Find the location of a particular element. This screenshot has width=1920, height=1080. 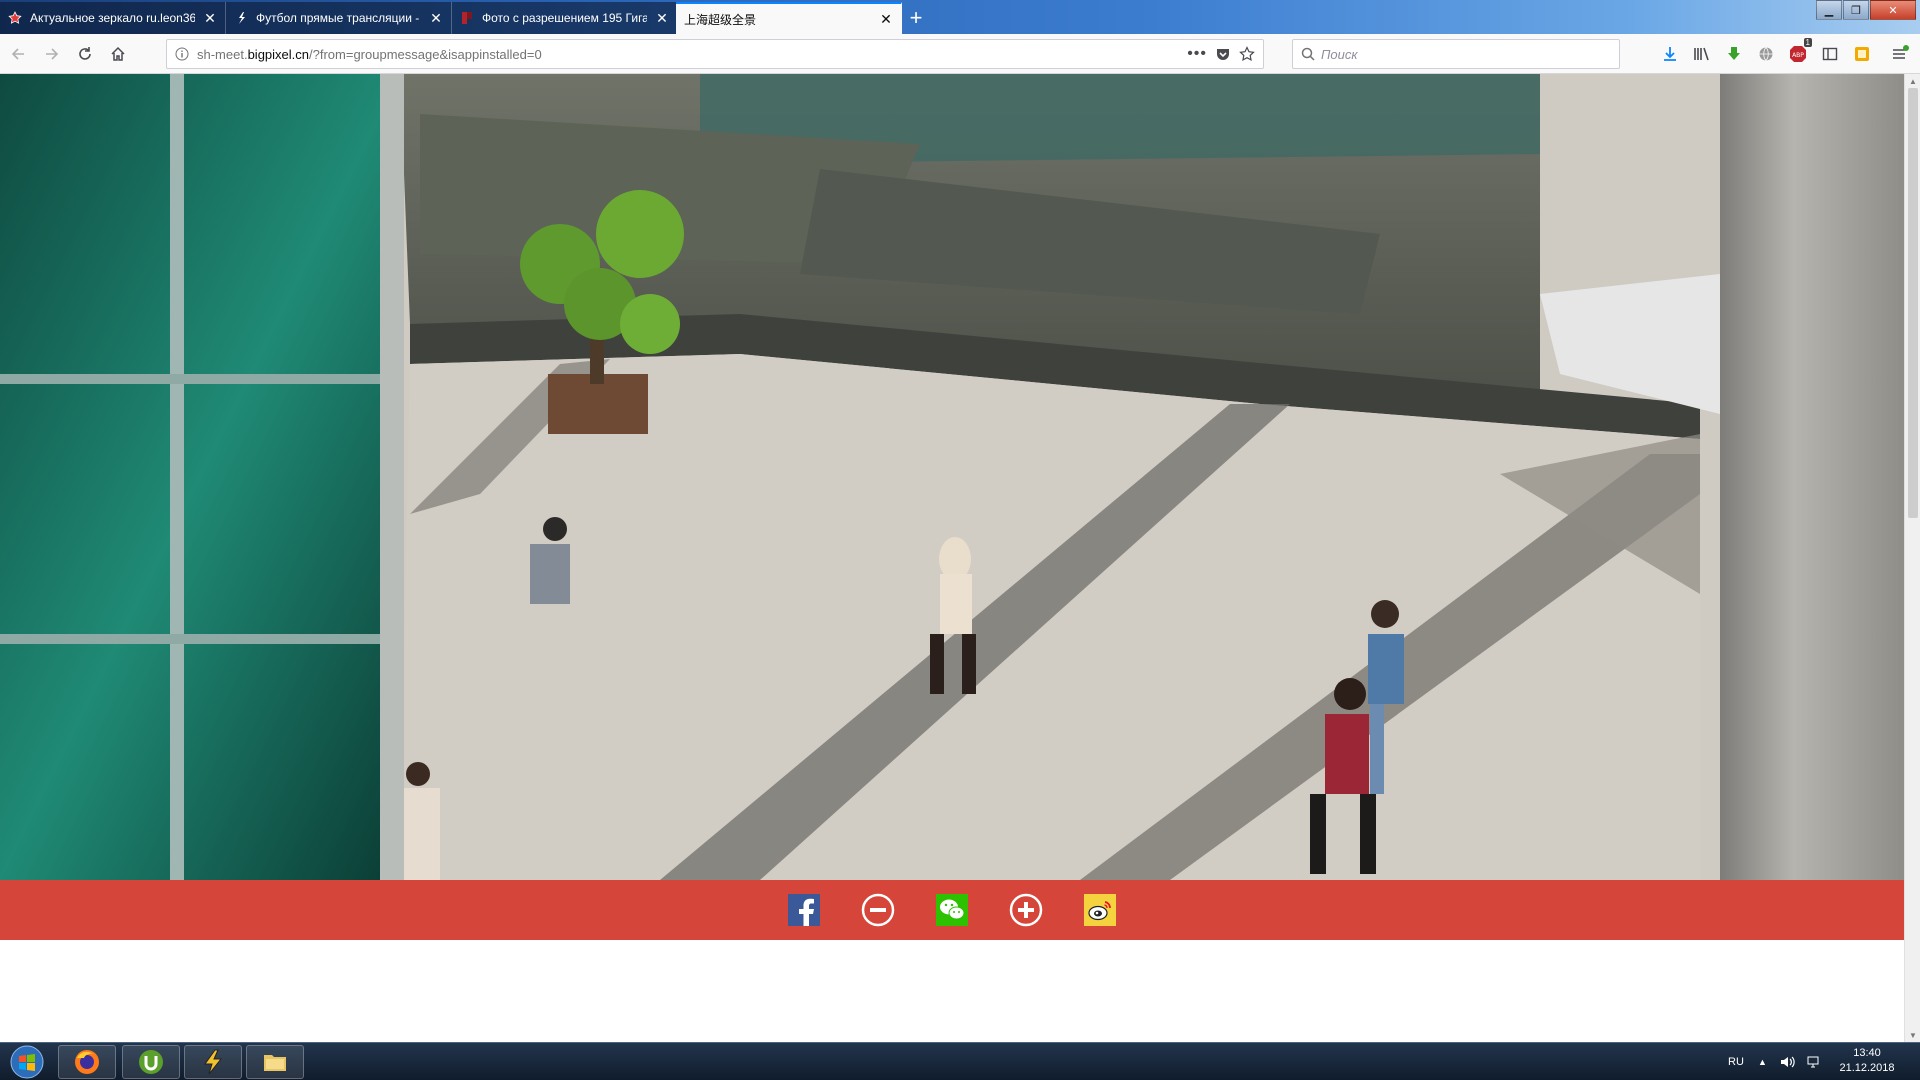

orange-square-icon is located at coordinates (1862, 54).